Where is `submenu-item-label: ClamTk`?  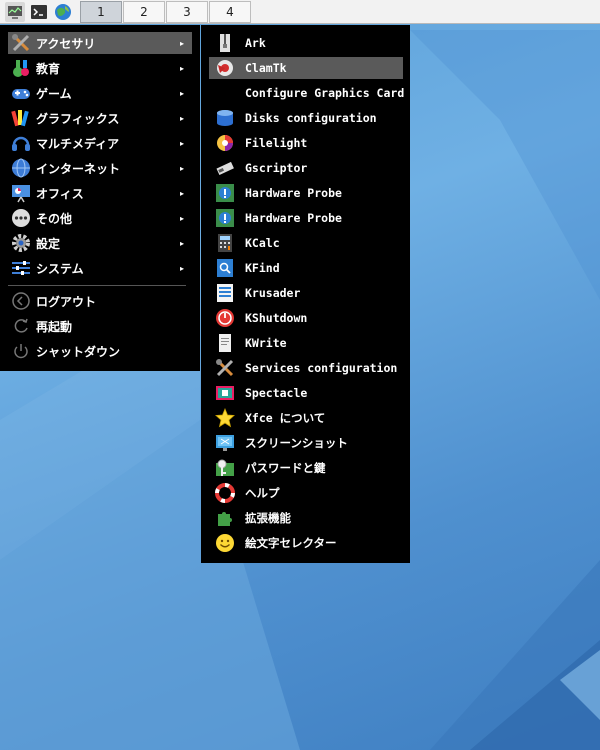 submenu-item-label: ClamTk is located at coordinates (266, 68).